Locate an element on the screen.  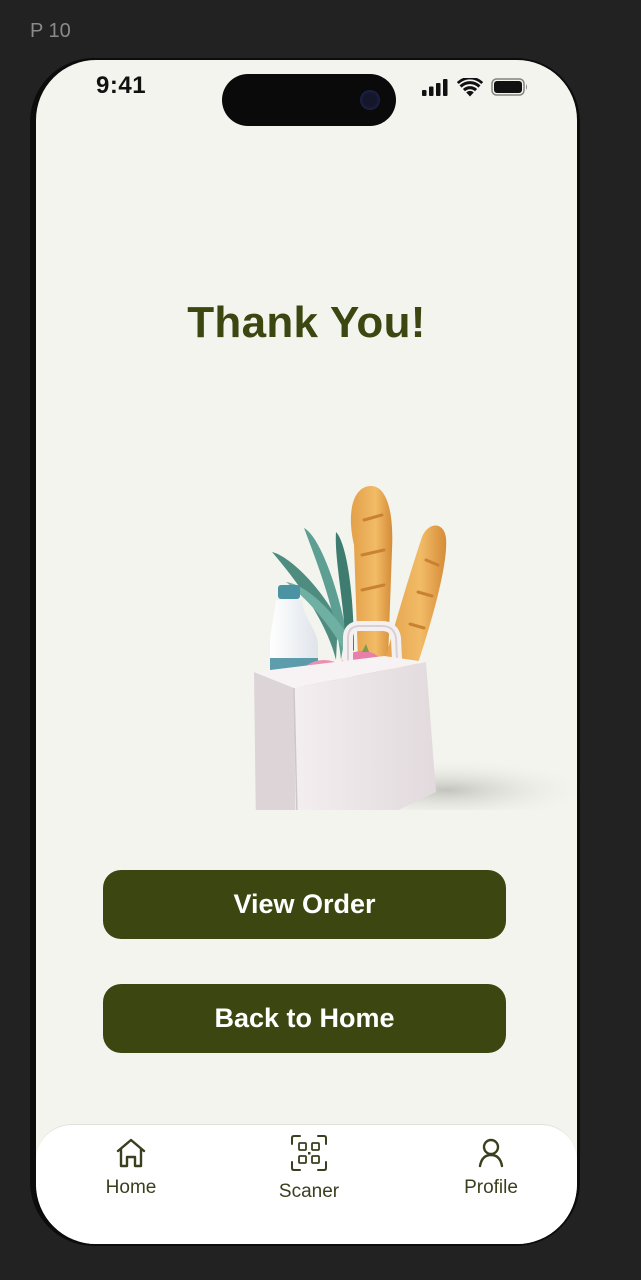
bottom-tab-bar: Home Scaner Profile is located at coordinates (306, 1184).